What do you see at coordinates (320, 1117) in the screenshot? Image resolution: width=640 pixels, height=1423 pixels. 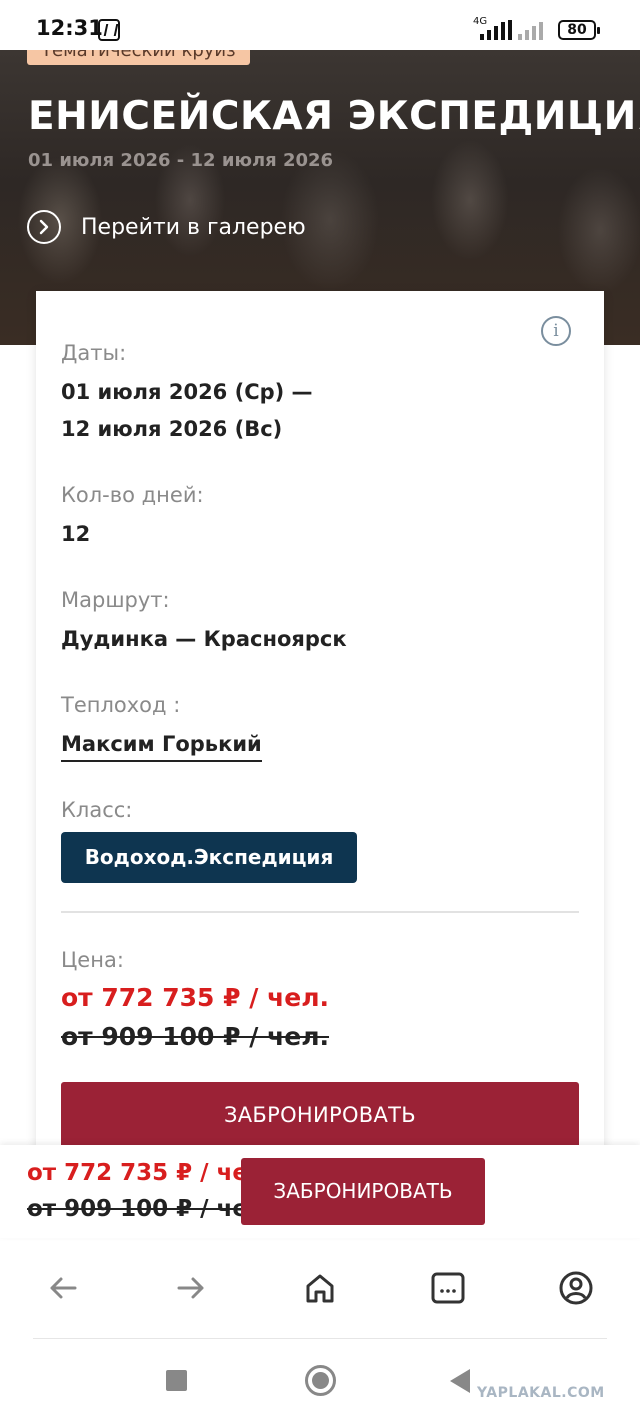 I see `book-button: ЗАБРОНИРОВАТЬ` at bounding box center [320, 1117].